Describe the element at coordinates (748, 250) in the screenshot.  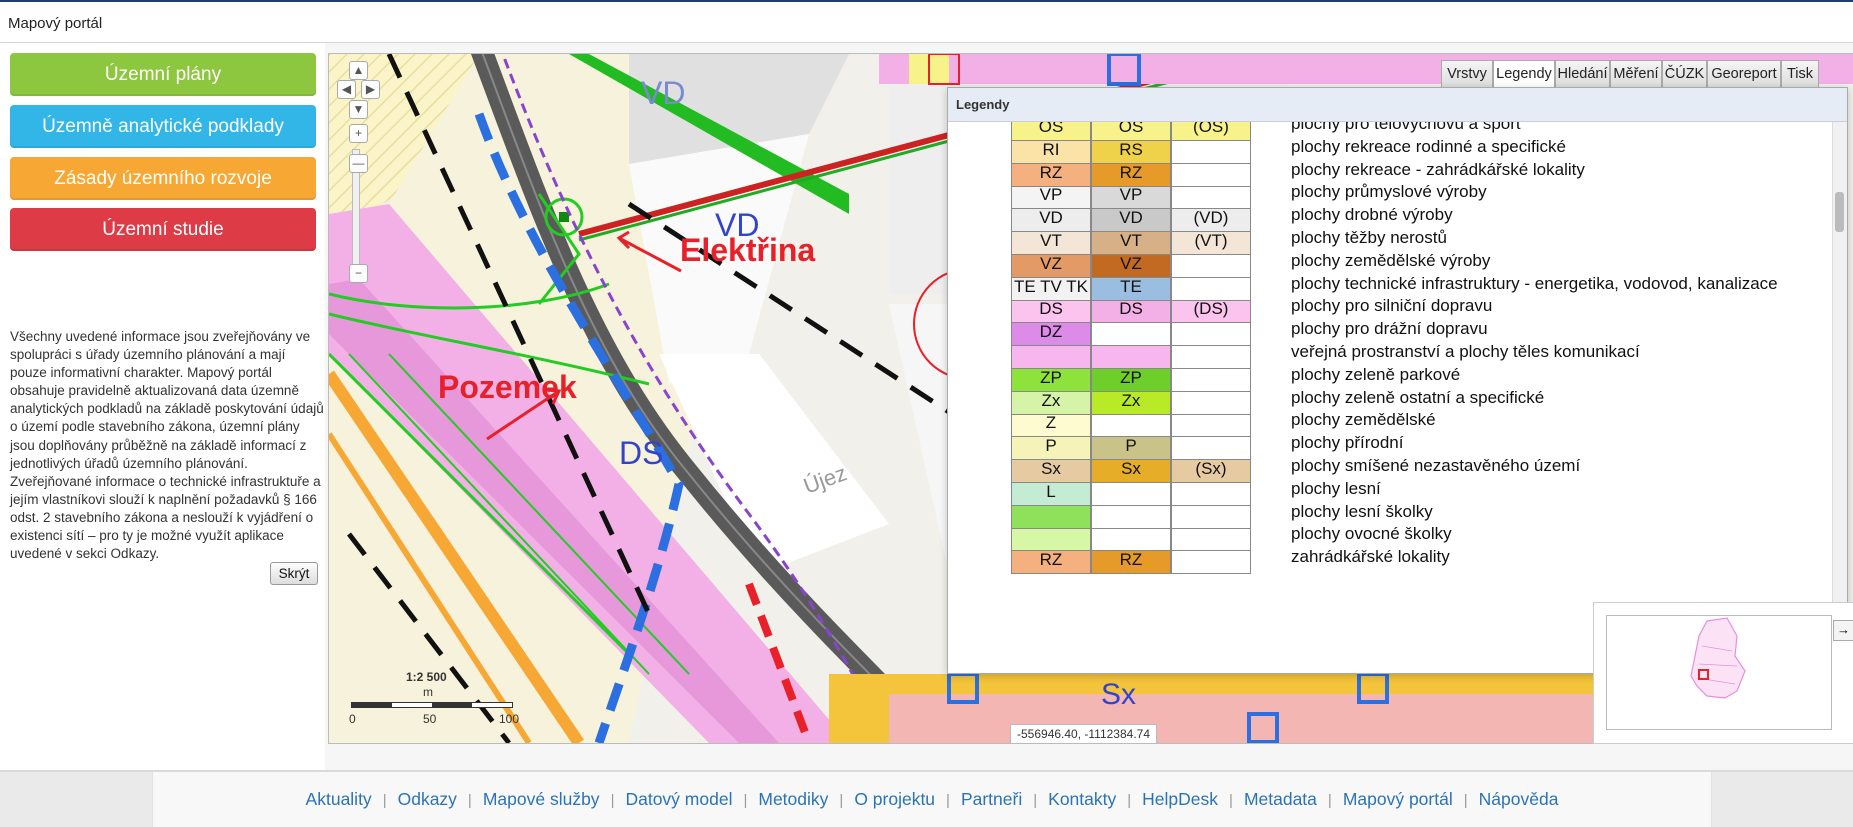
I see `annotation-elektrina: Elektřina` at that location.